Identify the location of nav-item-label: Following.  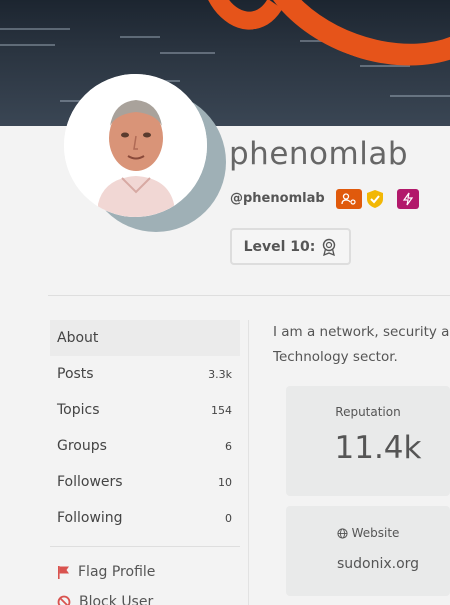
(90, 518).